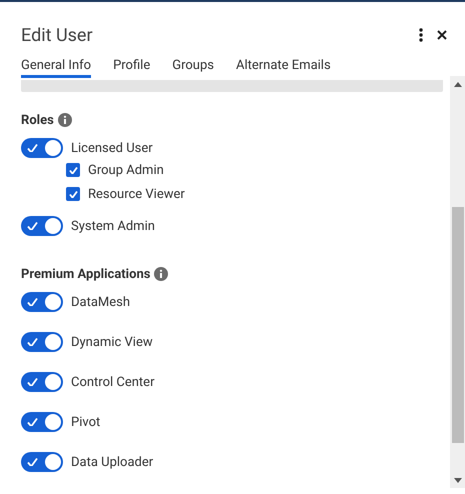 Image resolution: width=465 pixels, height=494 pixels. What do you see at coordinates (421, 35) in the screenshot?
I see `more-icon` at bounding box center [421, 35].